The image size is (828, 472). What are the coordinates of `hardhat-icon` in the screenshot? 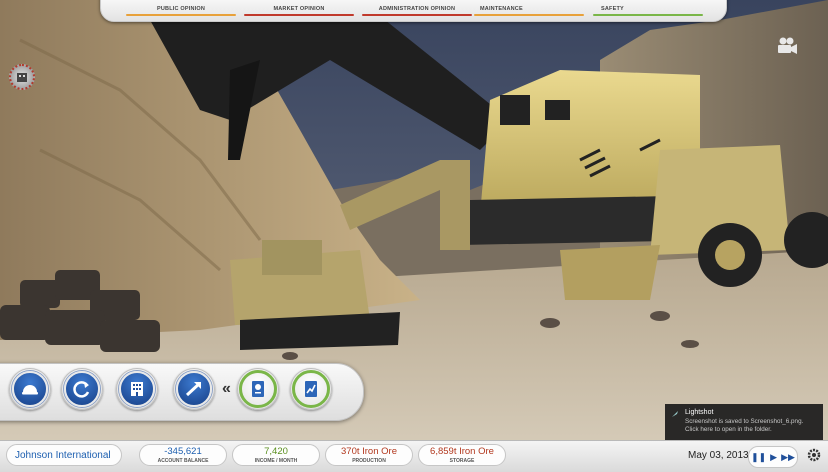 It's located at (30, 390).